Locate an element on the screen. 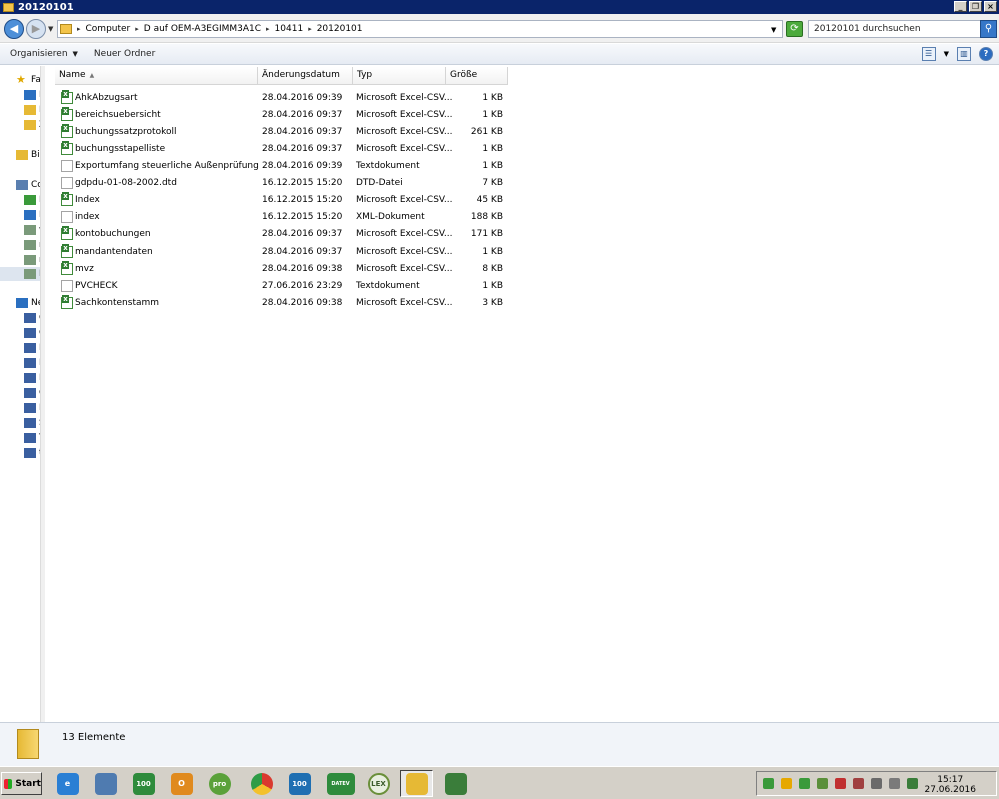 This screenshot has height=799, width=999. new-folder-button: Neuer Ordner is located at coordinates (124, 54).